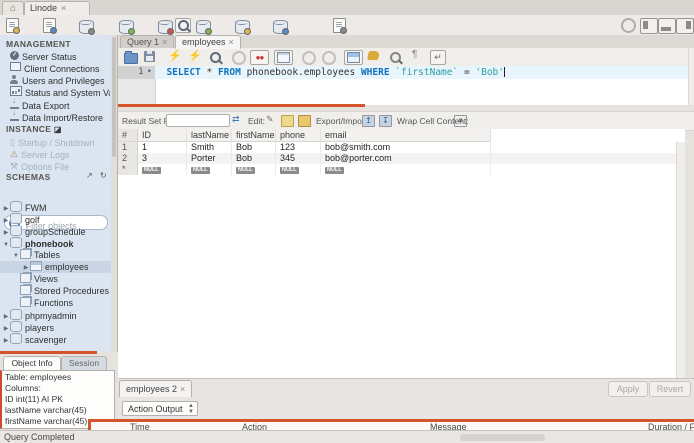 The image size is (694, 443). What do you see at coordinates (84, 363) in the screenshot?
I see `tab-session: Session` at bounding box center [84, 363].